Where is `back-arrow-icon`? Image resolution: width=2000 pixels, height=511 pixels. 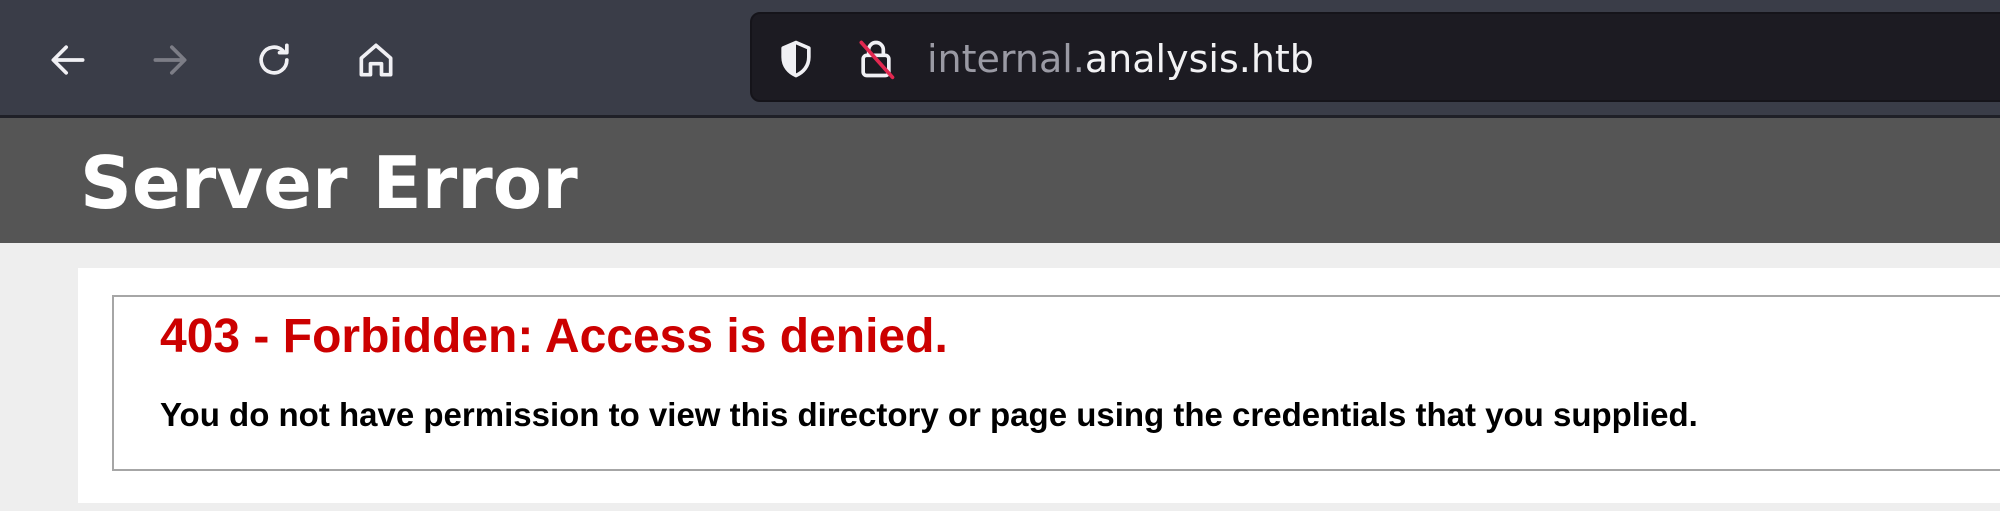 back-arrow-icon is located at coordinates (68, 60).